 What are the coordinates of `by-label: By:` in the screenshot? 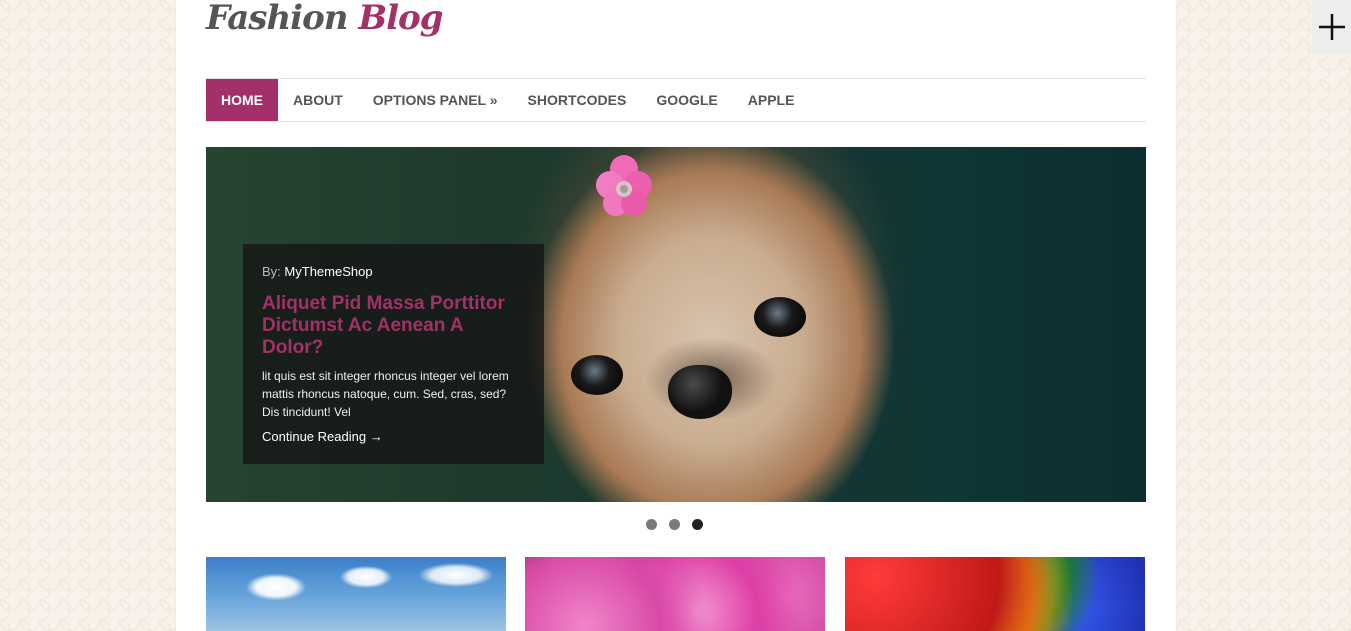 It's located at (271, 271).